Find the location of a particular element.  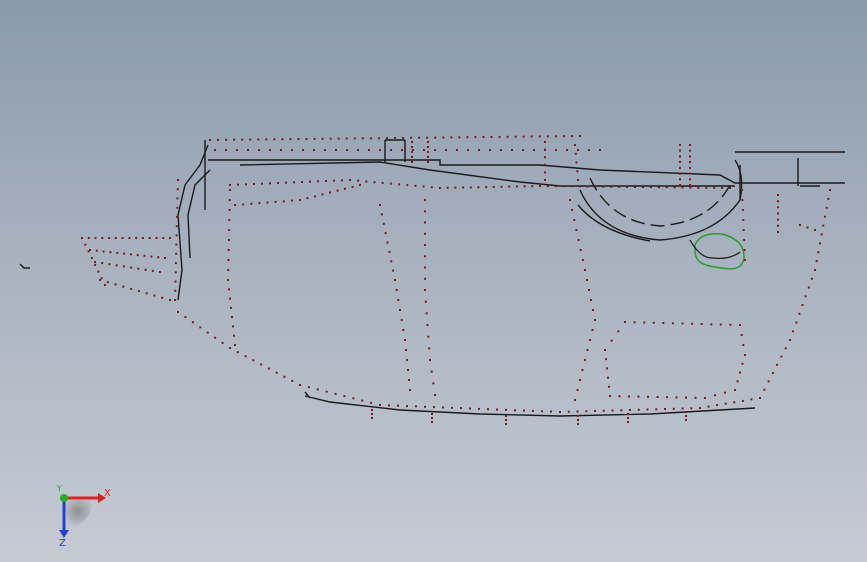

x-axis-label: X is located at coordinates (107, 493).